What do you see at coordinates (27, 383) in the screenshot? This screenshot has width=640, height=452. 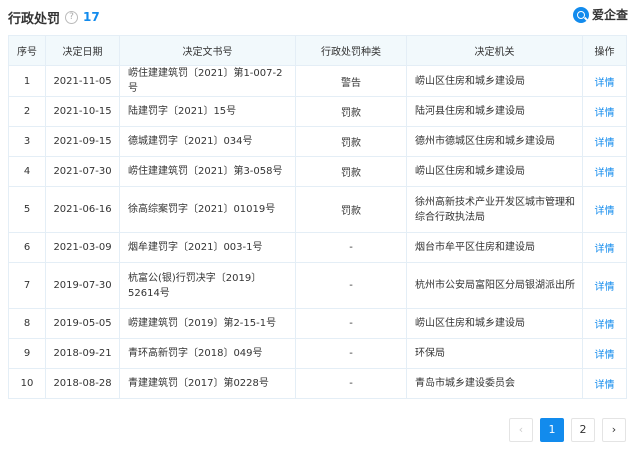 I see `cell-no: 10` at bounding box center [27, 383].